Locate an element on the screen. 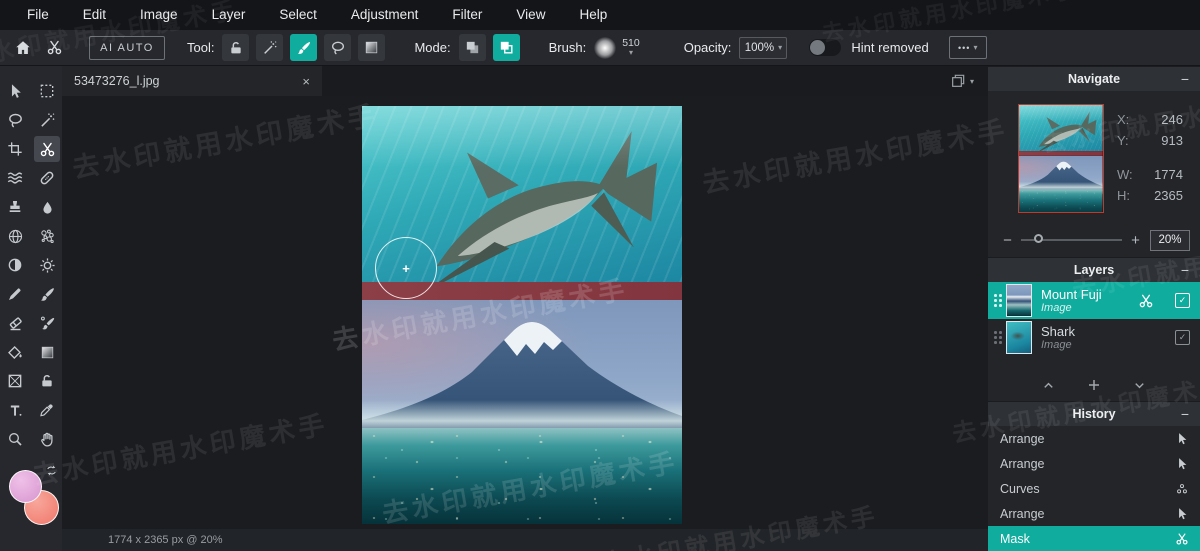 Image resolution: width=1200 pixels, height=551 pixels. opacity-select: 100% ▾ is located at coordinates (763, 47).